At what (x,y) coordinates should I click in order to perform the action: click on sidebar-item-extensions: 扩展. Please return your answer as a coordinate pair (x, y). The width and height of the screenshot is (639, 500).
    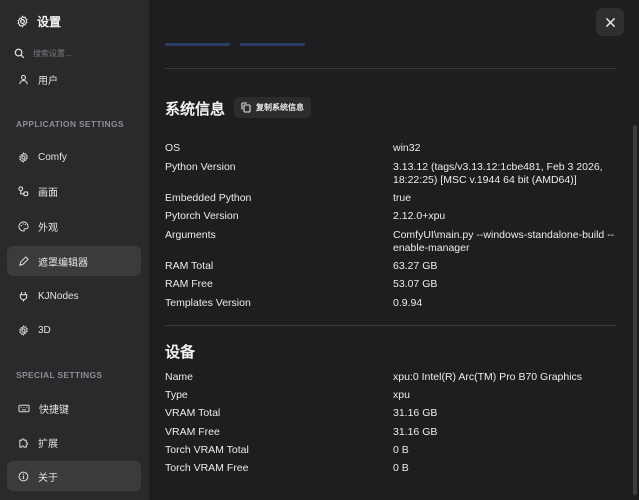
    Looking at the image, I should click on (74, 442).